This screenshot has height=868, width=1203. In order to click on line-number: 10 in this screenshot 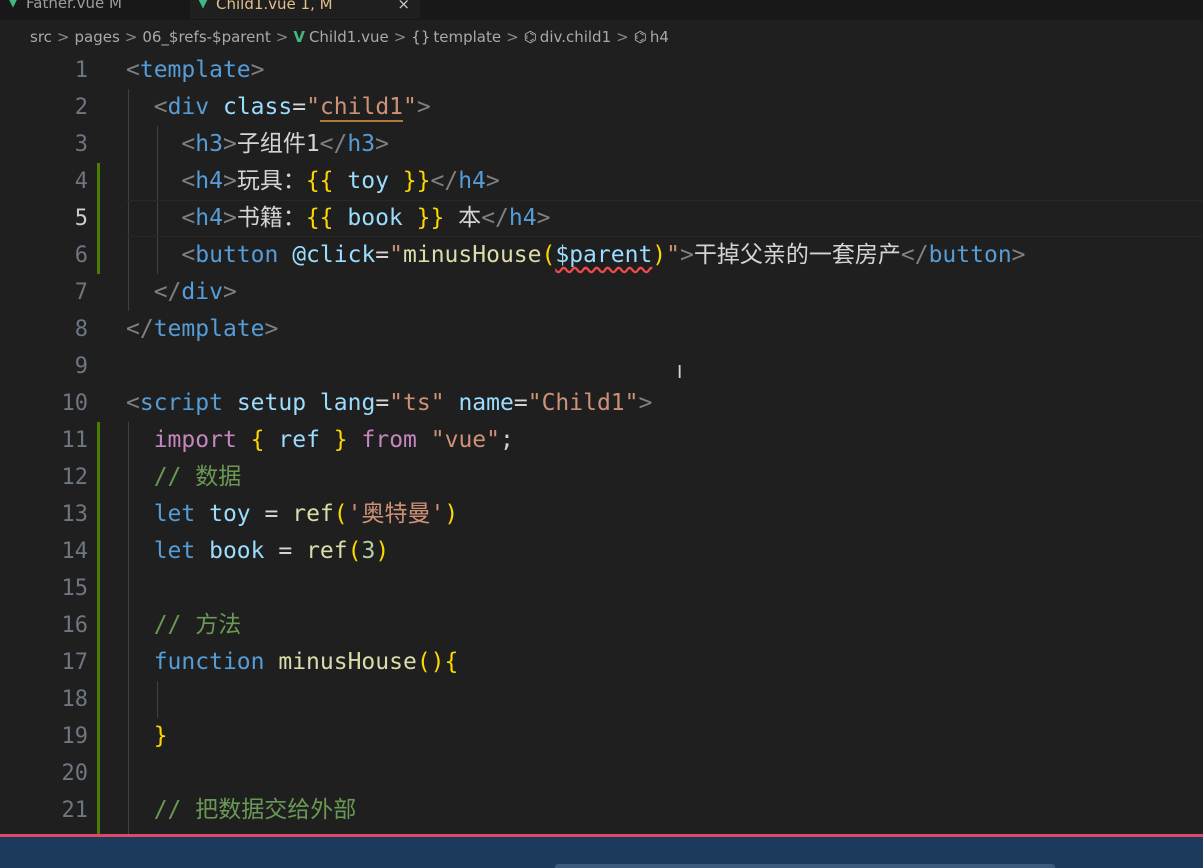, I will do `click(75, 403)`.